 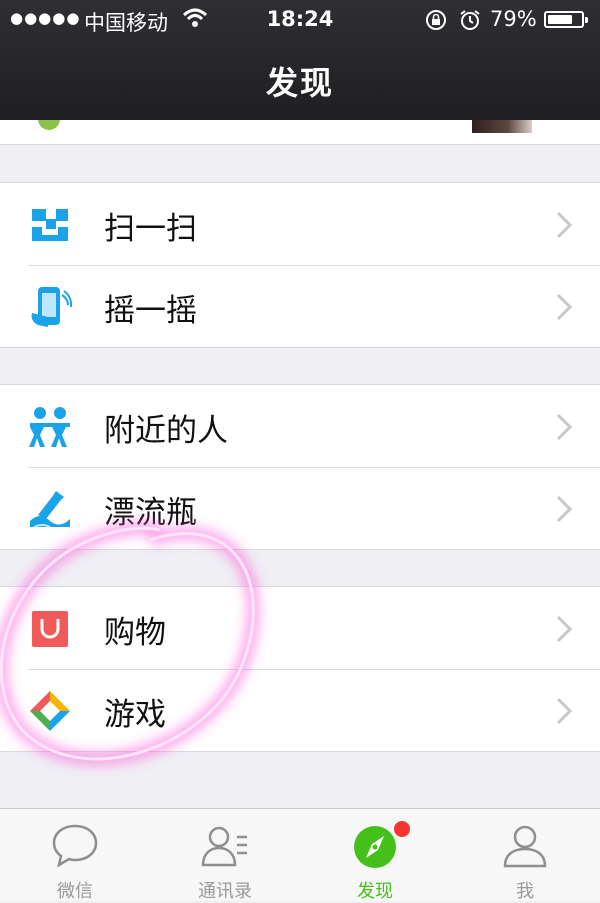 What do you see at coordinates (299, 83) in the screenshot?
I see `page-title: 发现` at bounding box center [299, 83].